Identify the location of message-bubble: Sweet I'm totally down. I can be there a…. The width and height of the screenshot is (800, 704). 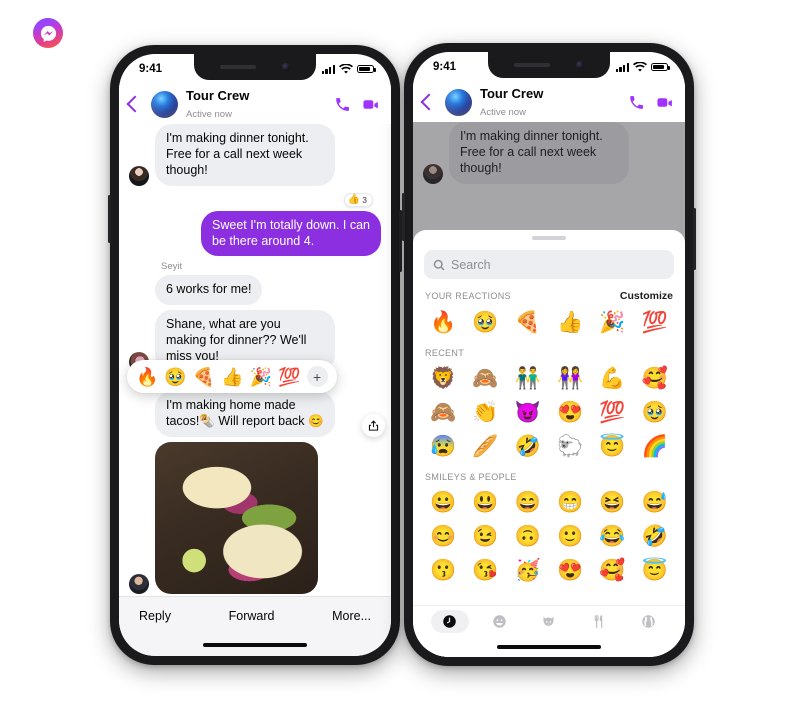
(291, 233).